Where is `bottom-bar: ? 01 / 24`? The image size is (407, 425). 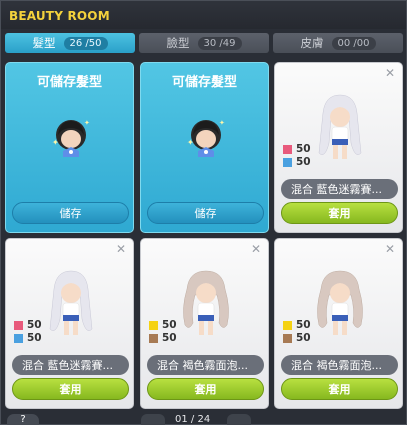
bottom-bar: ? 01 / 24 is located at coordinates (203, 418).